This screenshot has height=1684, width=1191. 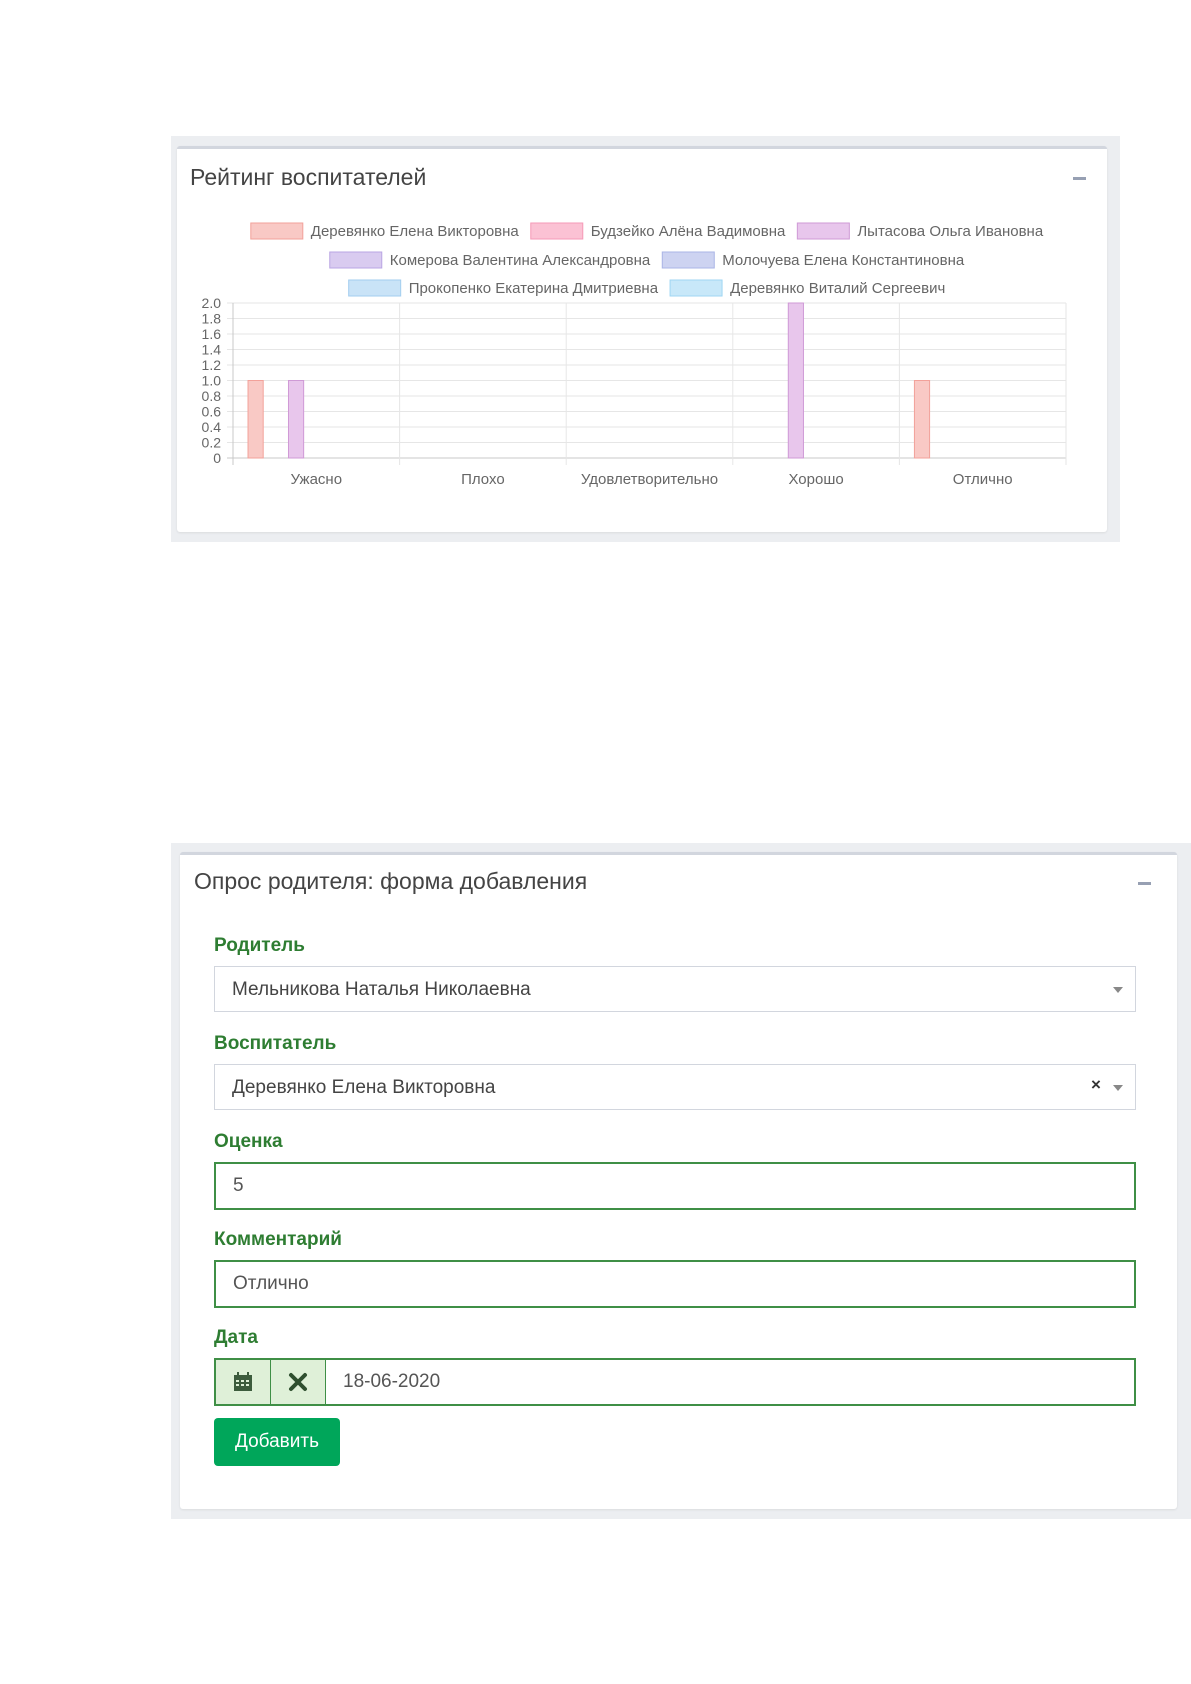 What do you see at coordinates (364, 1087) in the screenshot?
I see `teacher-select-value: Деревянко Елена Викторовна` at bounding box center [364, 1087].